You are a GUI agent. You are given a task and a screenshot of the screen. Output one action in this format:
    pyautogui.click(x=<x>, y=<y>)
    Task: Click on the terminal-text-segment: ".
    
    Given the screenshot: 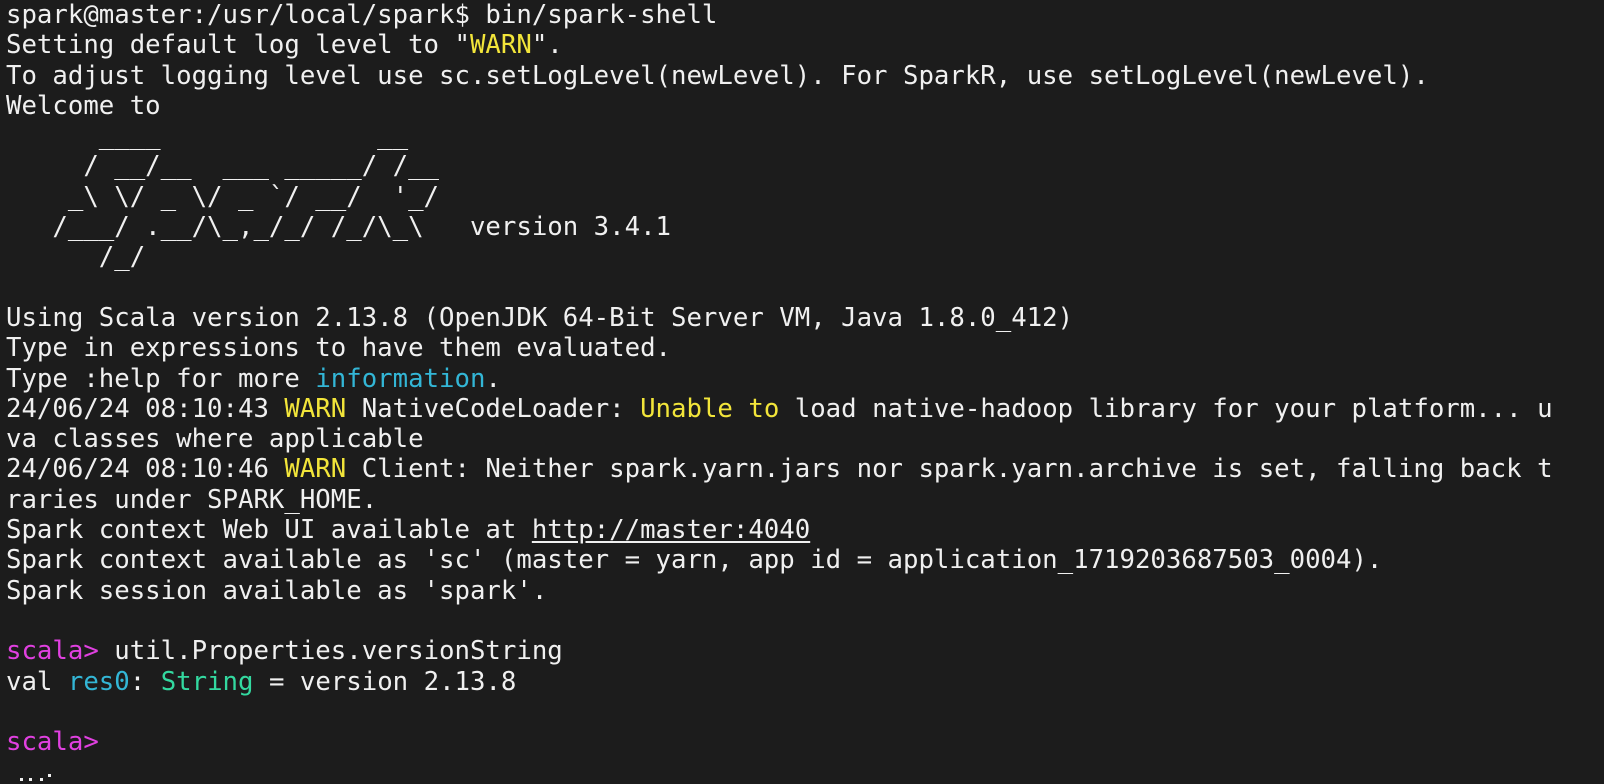 What is the action you would take?
    pyautogui.click(x=547, y=45)
    